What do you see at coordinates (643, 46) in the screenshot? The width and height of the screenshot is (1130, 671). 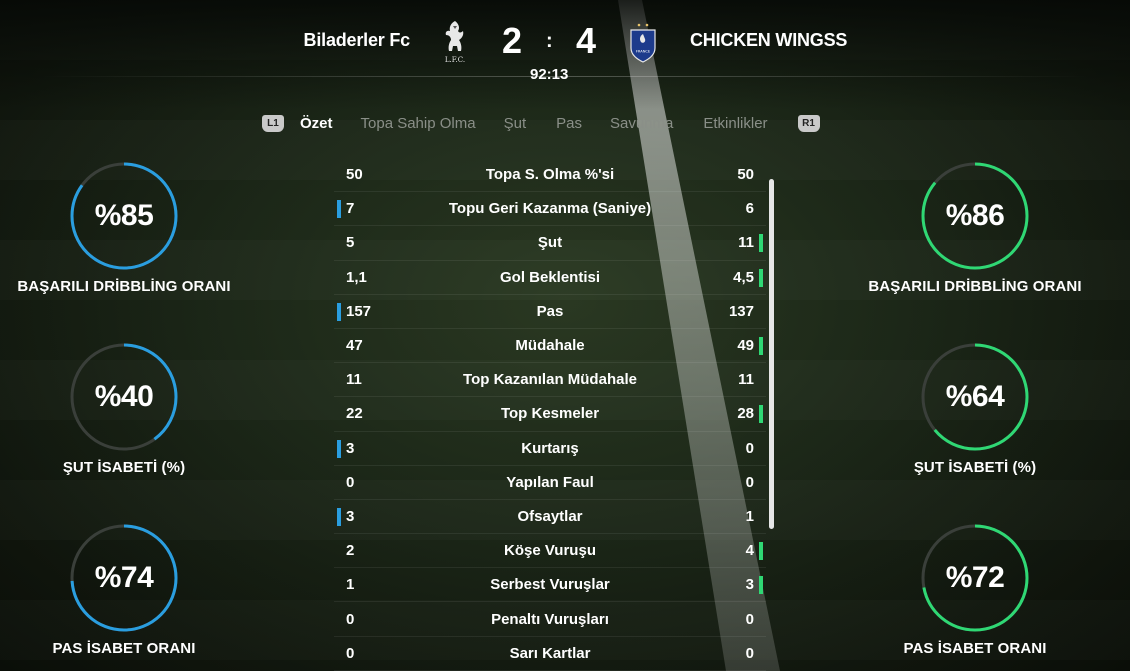 I see `france-crest-icon: FRANCE` at bounding box center [643, 46].